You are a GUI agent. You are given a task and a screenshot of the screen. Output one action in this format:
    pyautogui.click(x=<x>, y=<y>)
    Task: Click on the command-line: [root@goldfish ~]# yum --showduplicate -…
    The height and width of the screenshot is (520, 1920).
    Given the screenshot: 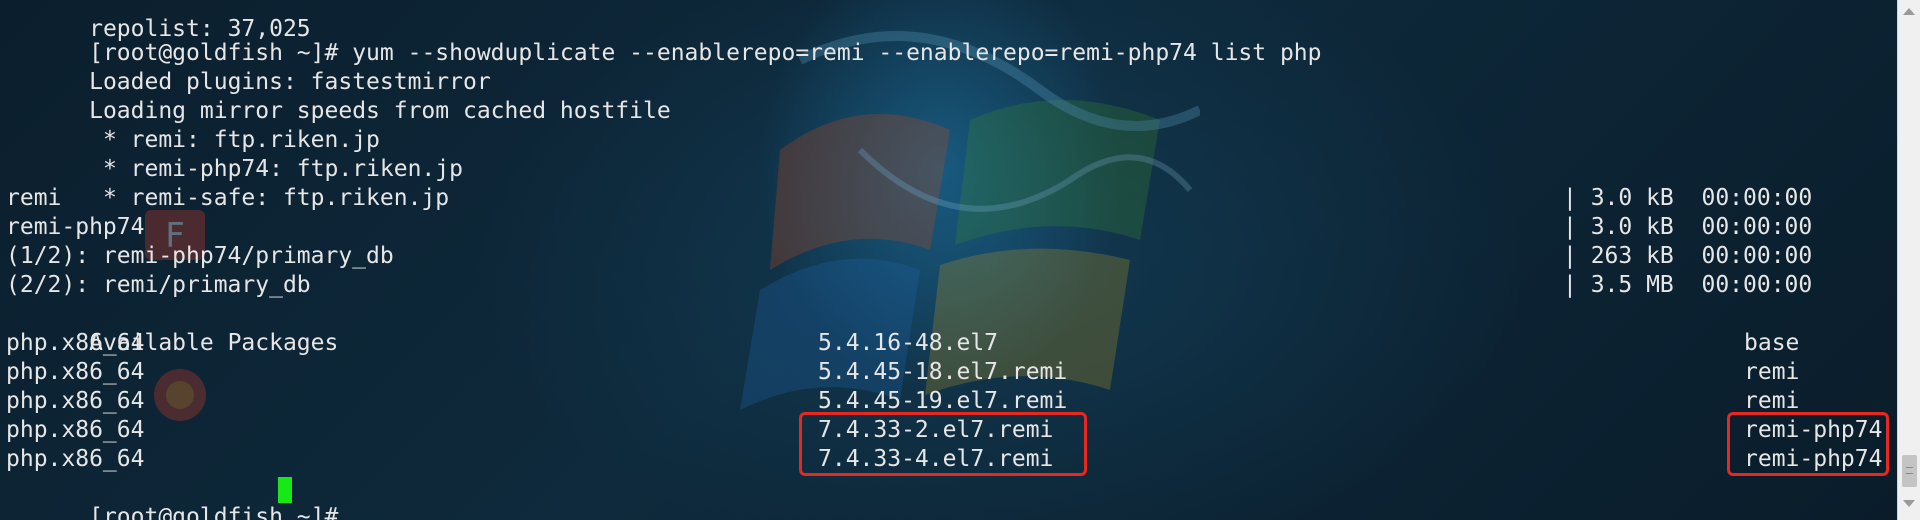 What is the action you would take?
    pyautogui.click(x=663, y=38)
    